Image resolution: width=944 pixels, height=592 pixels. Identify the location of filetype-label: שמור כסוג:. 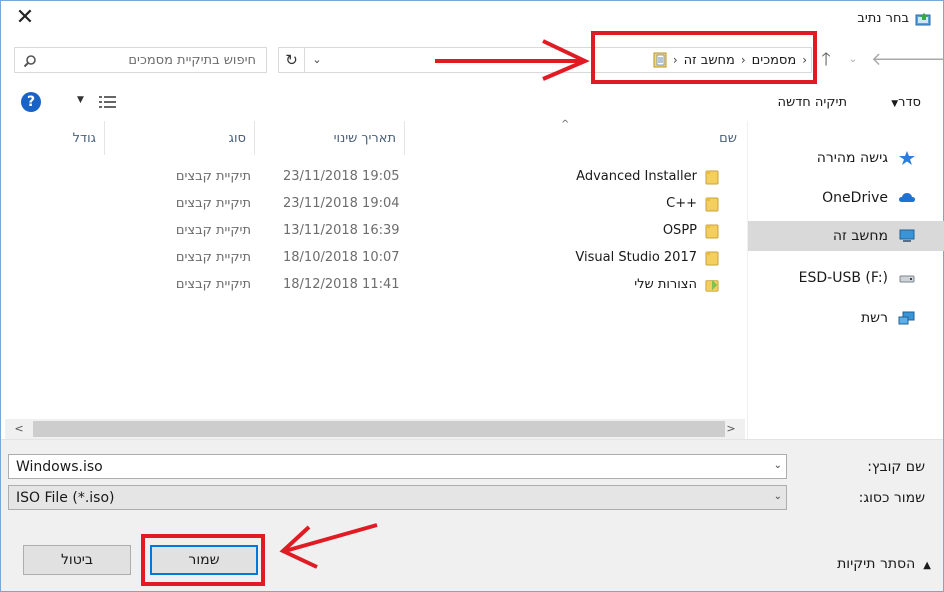
(891, 498).